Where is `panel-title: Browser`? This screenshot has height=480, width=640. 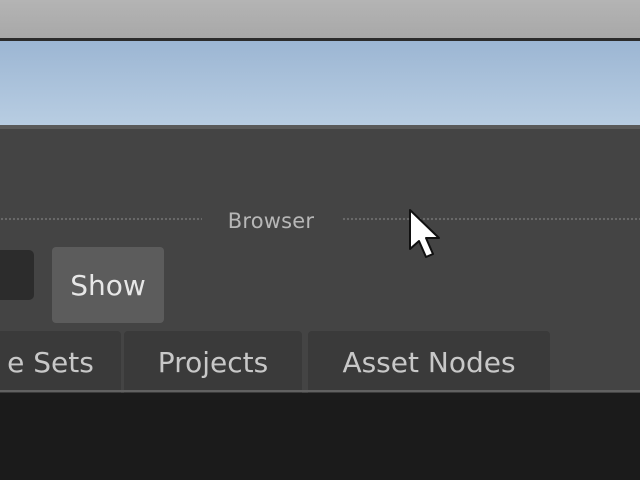
panel-title: Browser is located at coordinates (271, 221).